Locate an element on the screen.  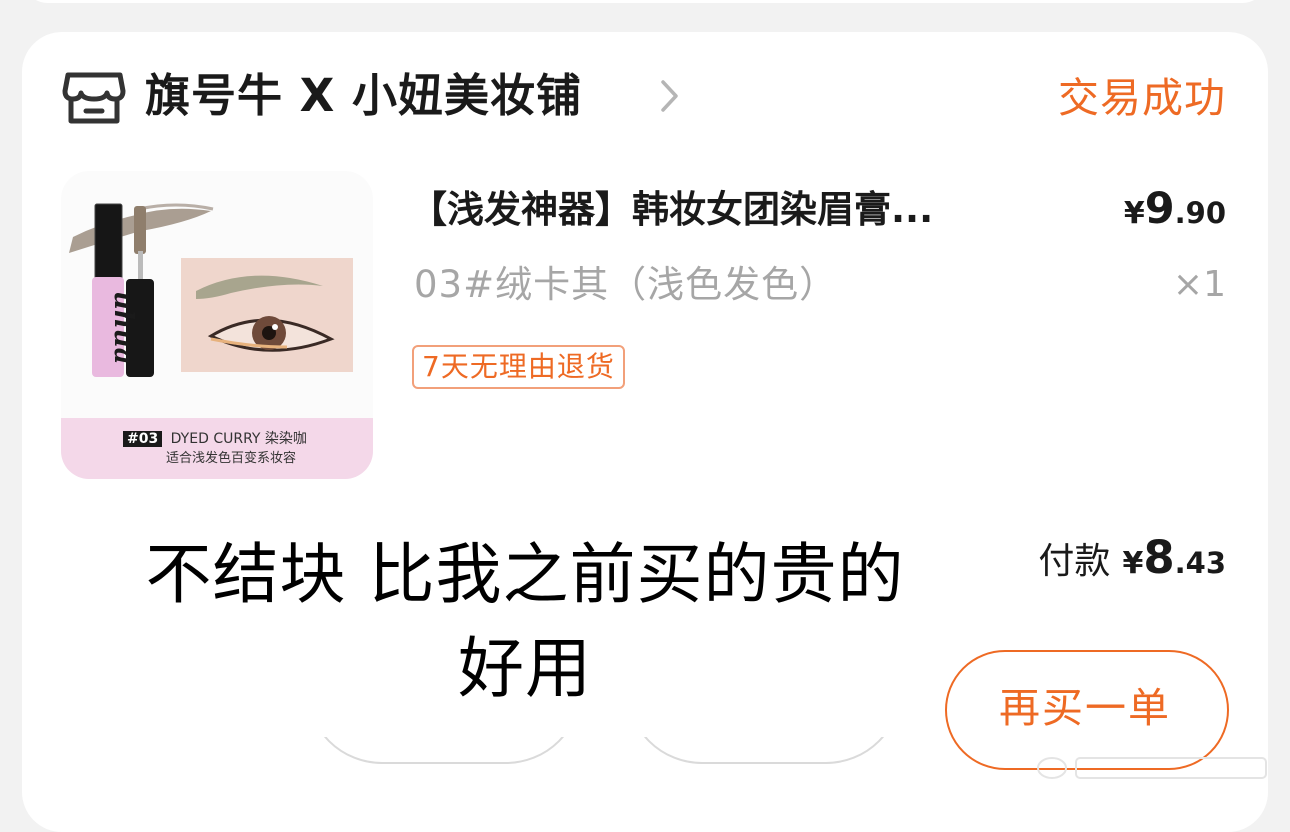
payment-amount: 付款 ¥8.43 is located at coordinates (1132, 557).